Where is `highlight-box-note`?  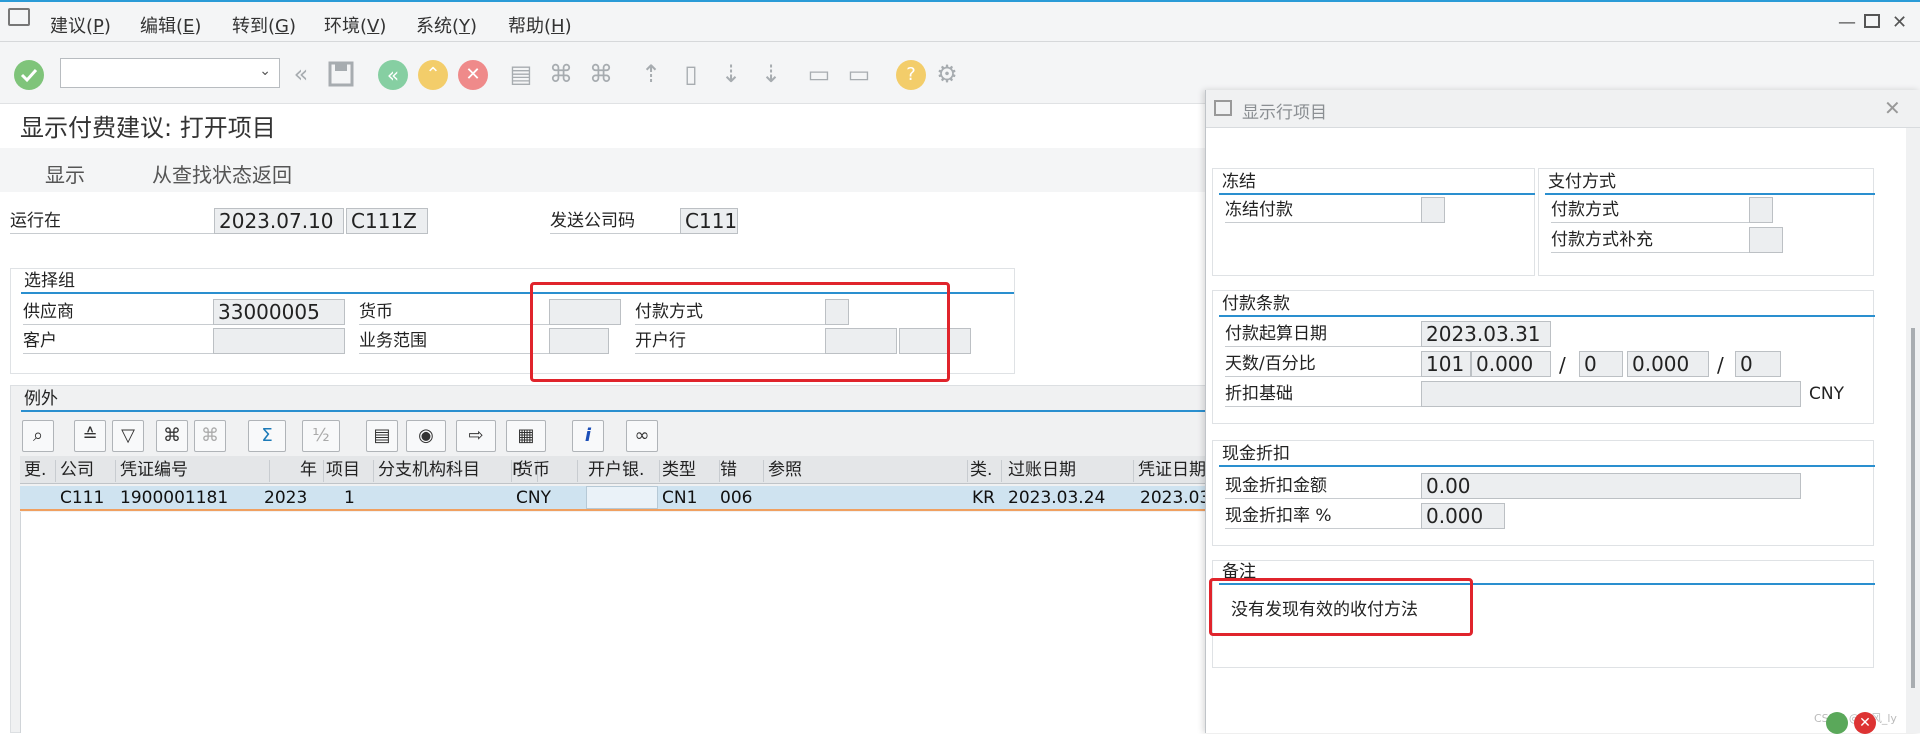 highlight-box-note is located at coordinates (1341, 607).